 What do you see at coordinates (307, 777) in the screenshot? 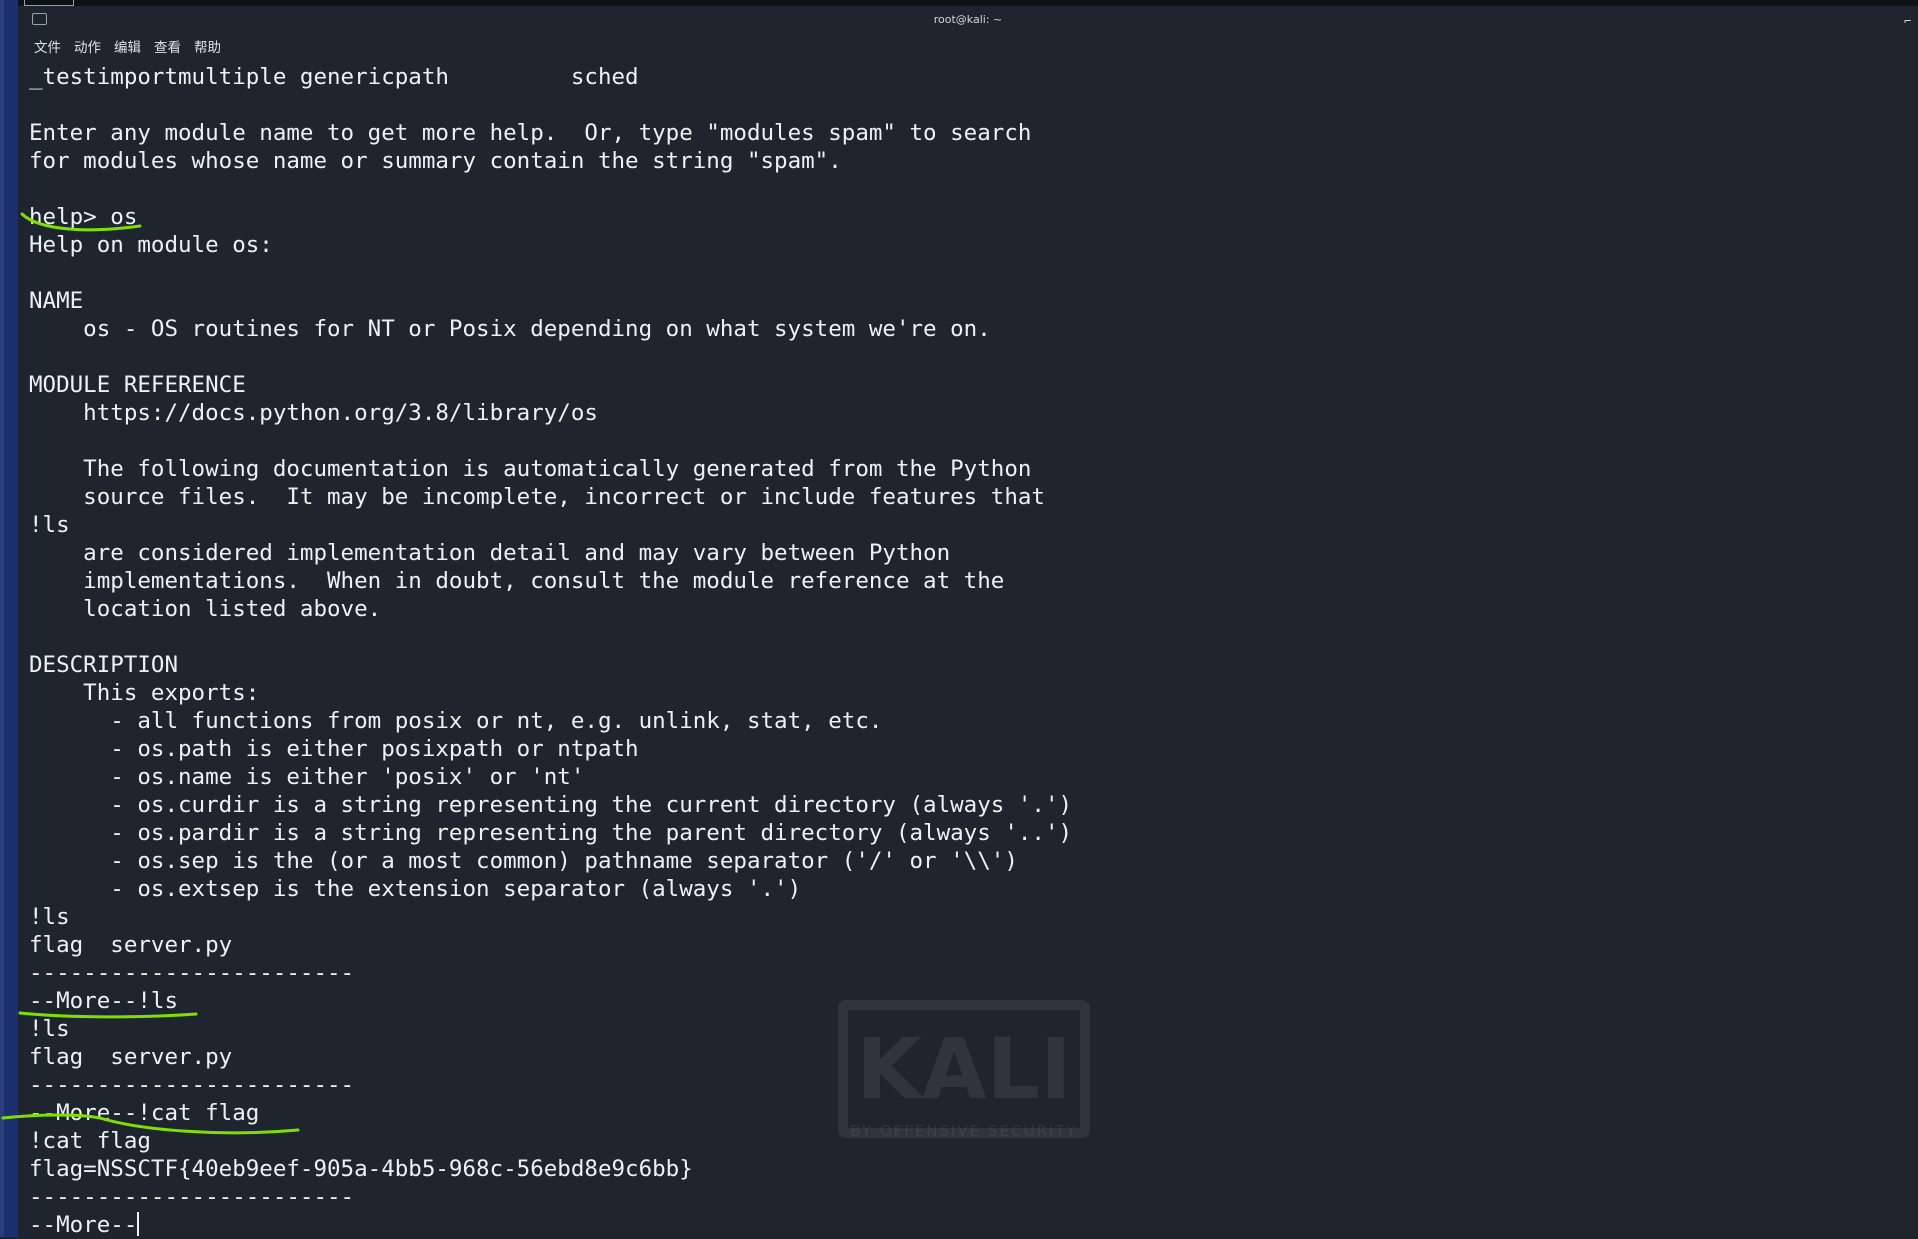
I see `terminal-line: - os.name is either 'posix' or 'nt'` at bounding box center [307, 777].